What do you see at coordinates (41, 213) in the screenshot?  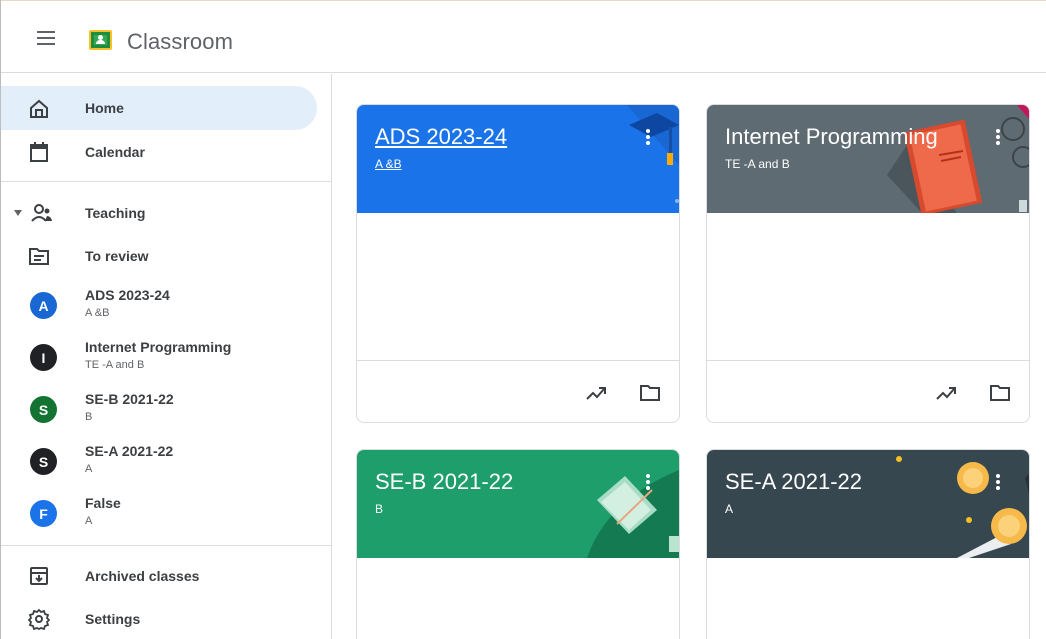 I see `people-icon` at bounding box center [41, 213].